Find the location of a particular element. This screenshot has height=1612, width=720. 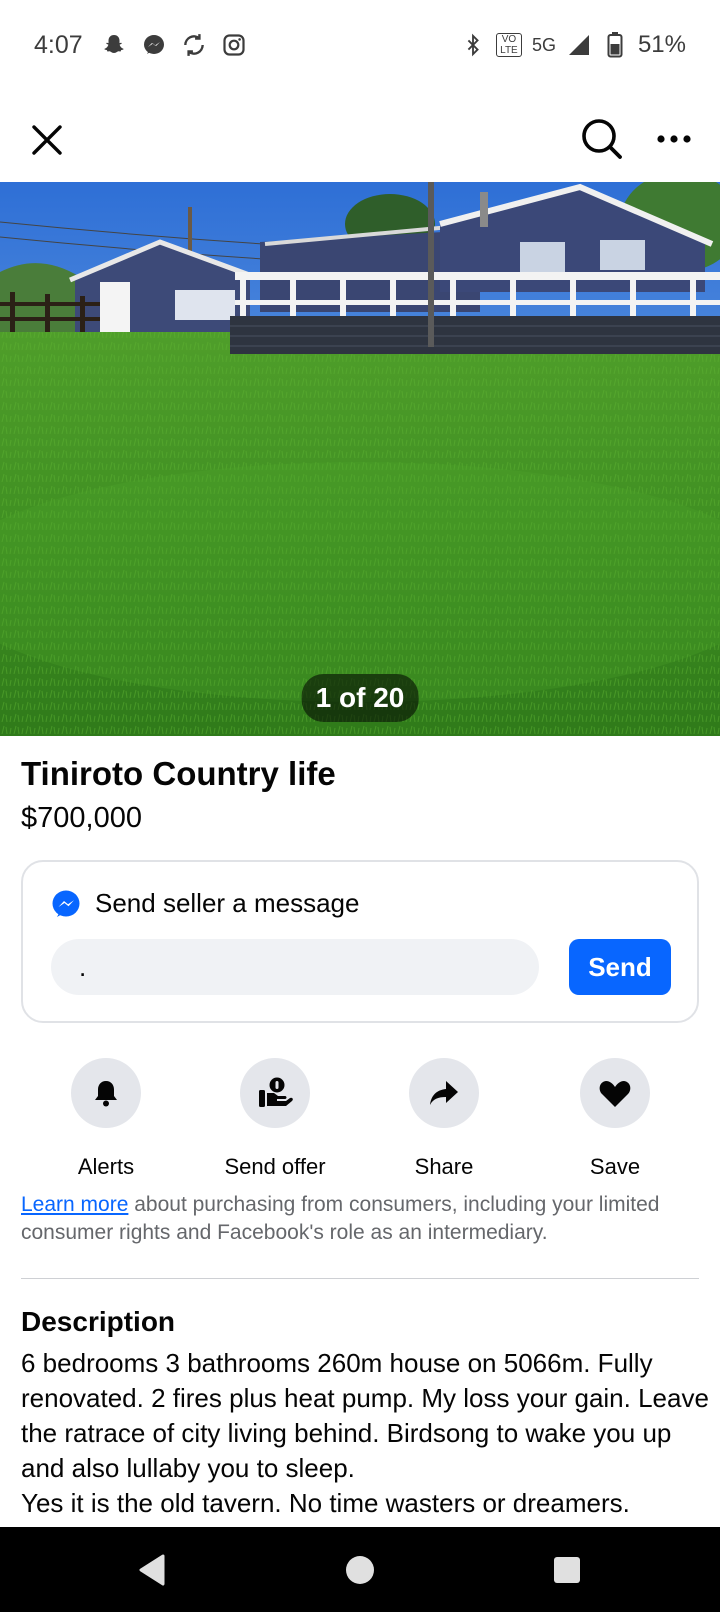

bluetooth-icon is located at coordinates (473, 45).